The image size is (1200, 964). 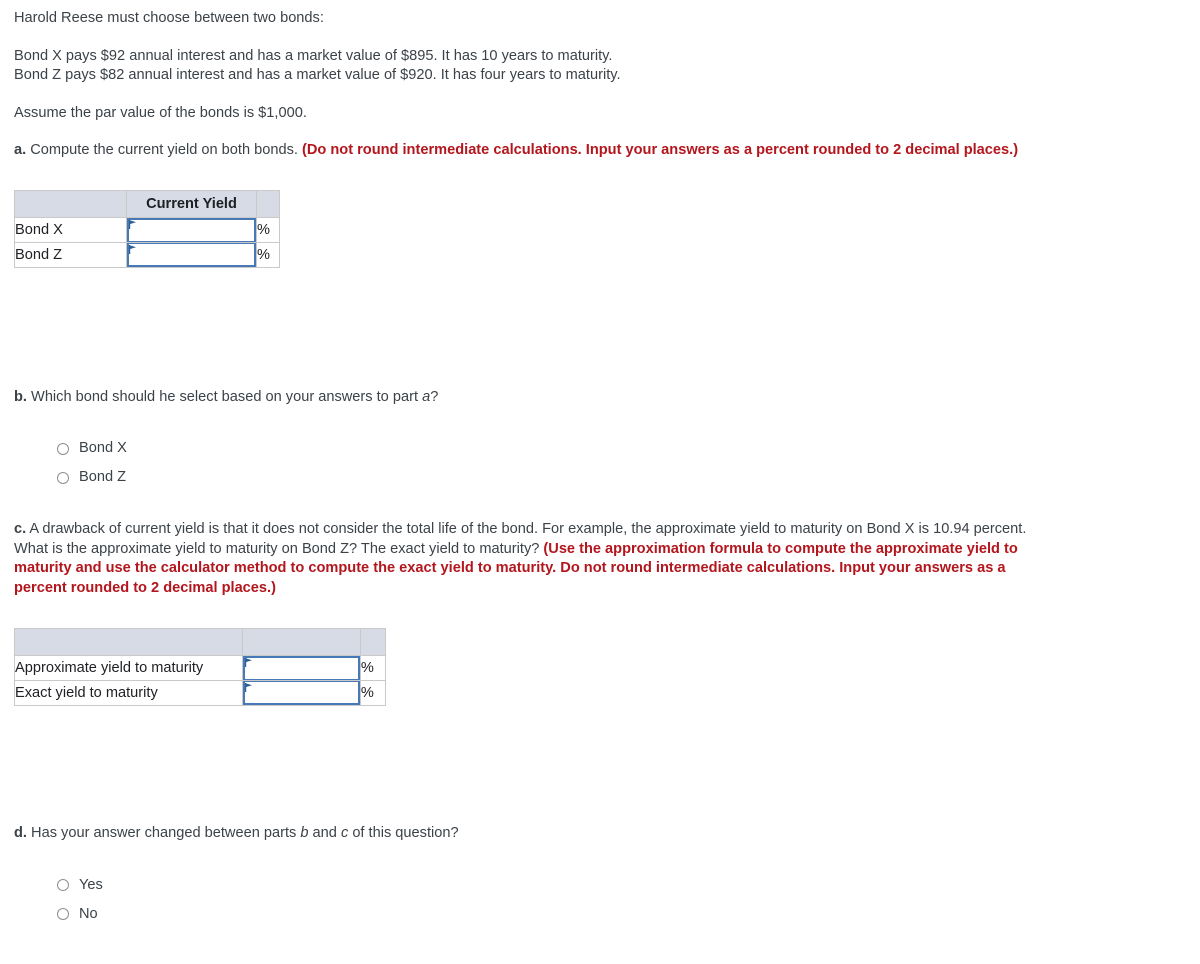 I want to click on radio-label-bond-x: Bond X, so click(x=103, y=448).